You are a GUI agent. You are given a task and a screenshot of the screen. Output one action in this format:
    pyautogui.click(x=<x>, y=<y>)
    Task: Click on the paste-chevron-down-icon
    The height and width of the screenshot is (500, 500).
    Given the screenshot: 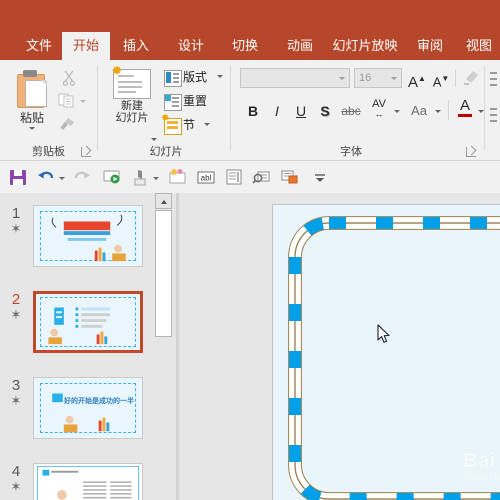 What is the action you would take?
    pyautogui.click(x=32, y=128)
    